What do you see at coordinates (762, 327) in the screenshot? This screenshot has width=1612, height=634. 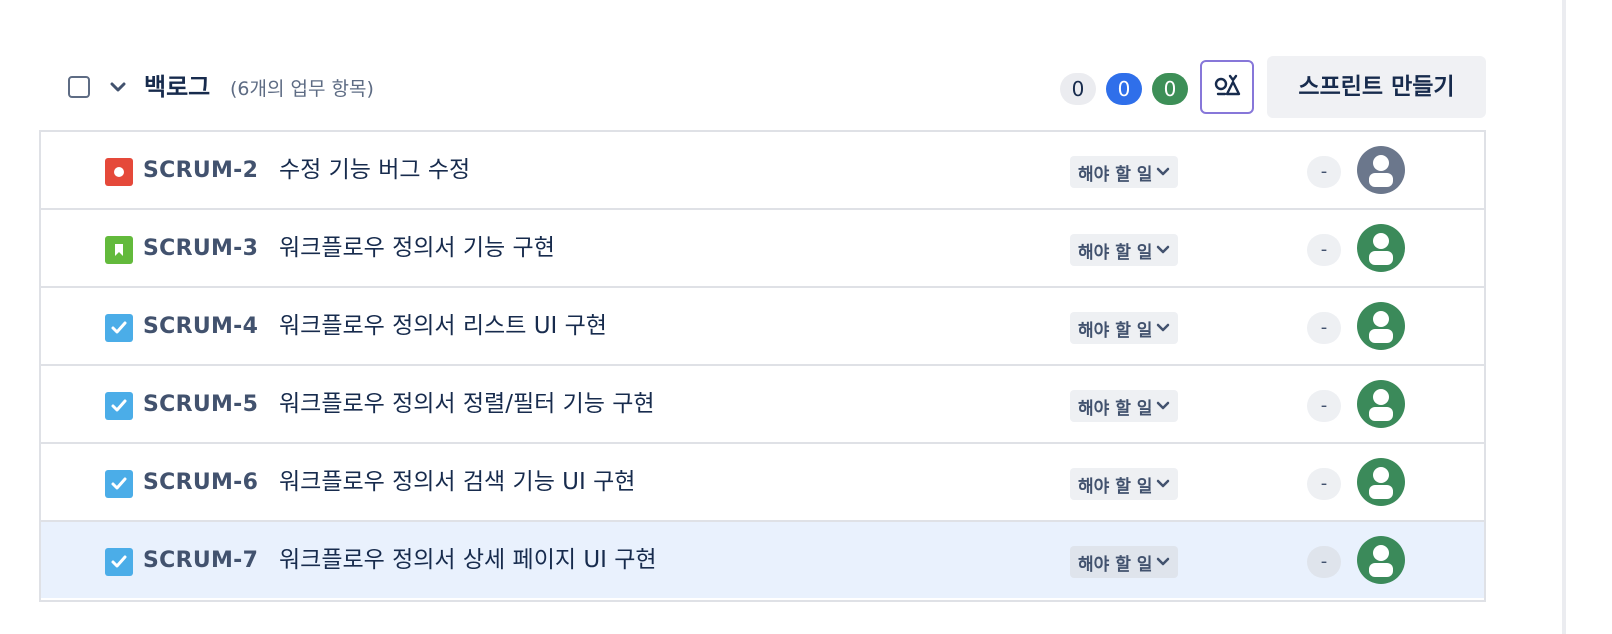 I see `issue-row: SCRUM-4 워크플로우 정의서 리스트 UI 구현 해야 할 일 -` at bounding box center [762, 327].